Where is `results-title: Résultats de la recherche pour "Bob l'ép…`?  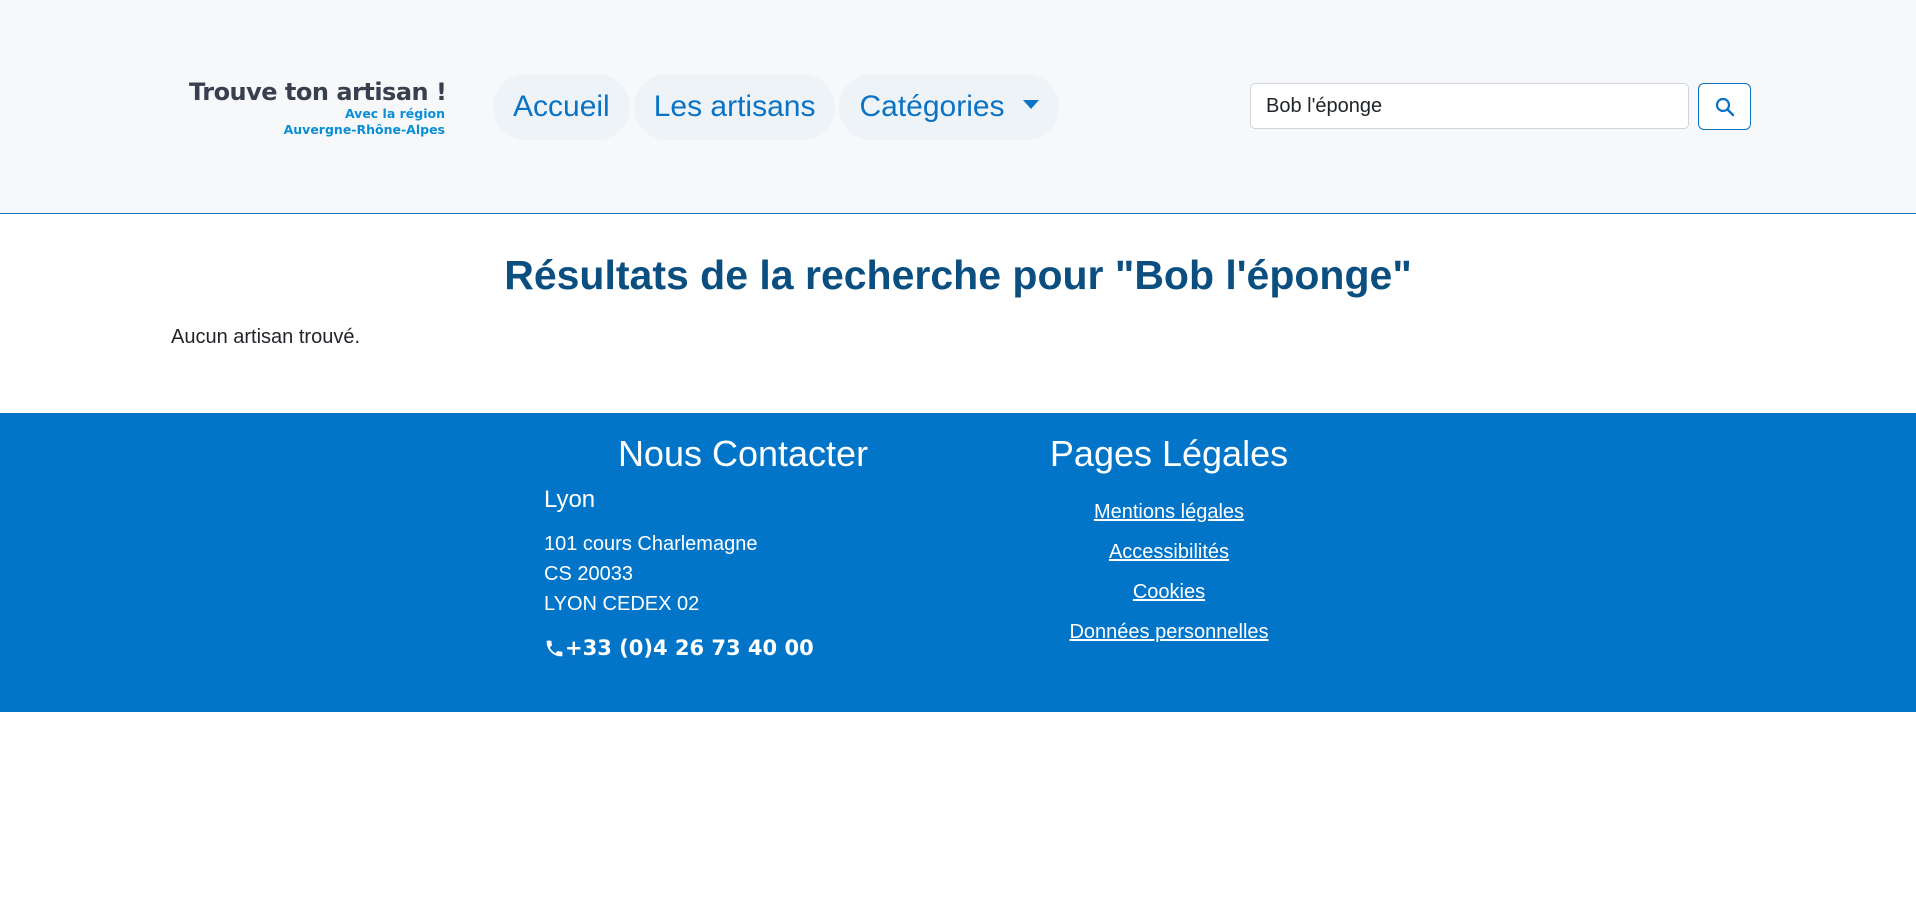 results-title: Résultats de la recherche pour "Bob l'ép… is located at coordinates (958, 275).